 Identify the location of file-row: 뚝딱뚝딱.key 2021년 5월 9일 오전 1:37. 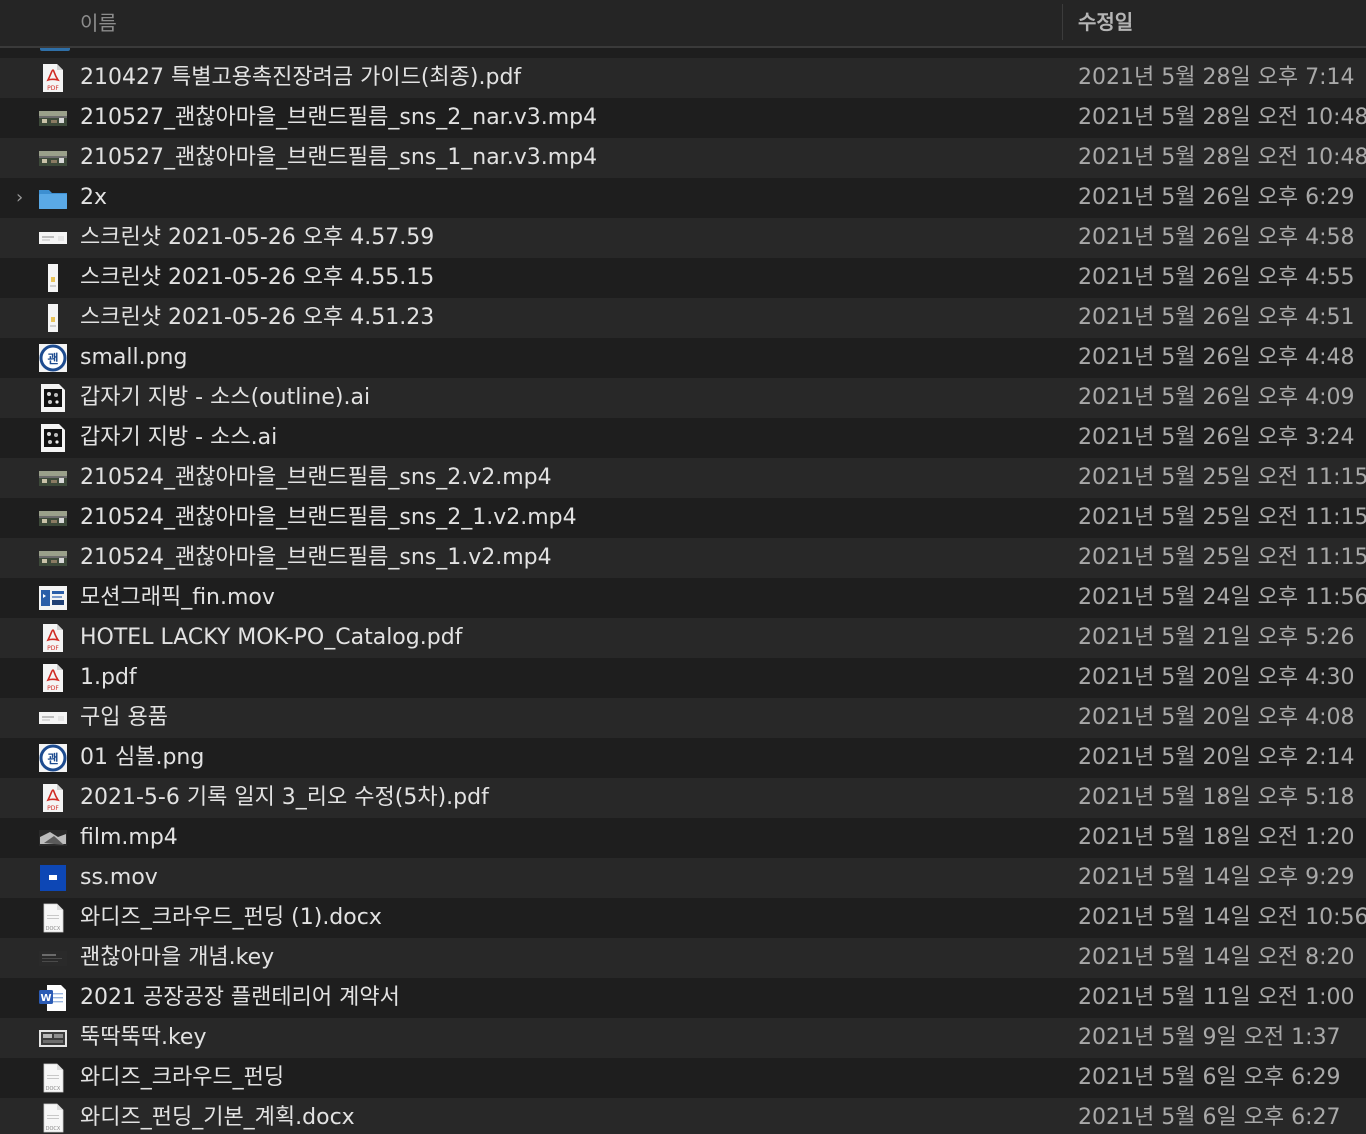
(683, 1038).